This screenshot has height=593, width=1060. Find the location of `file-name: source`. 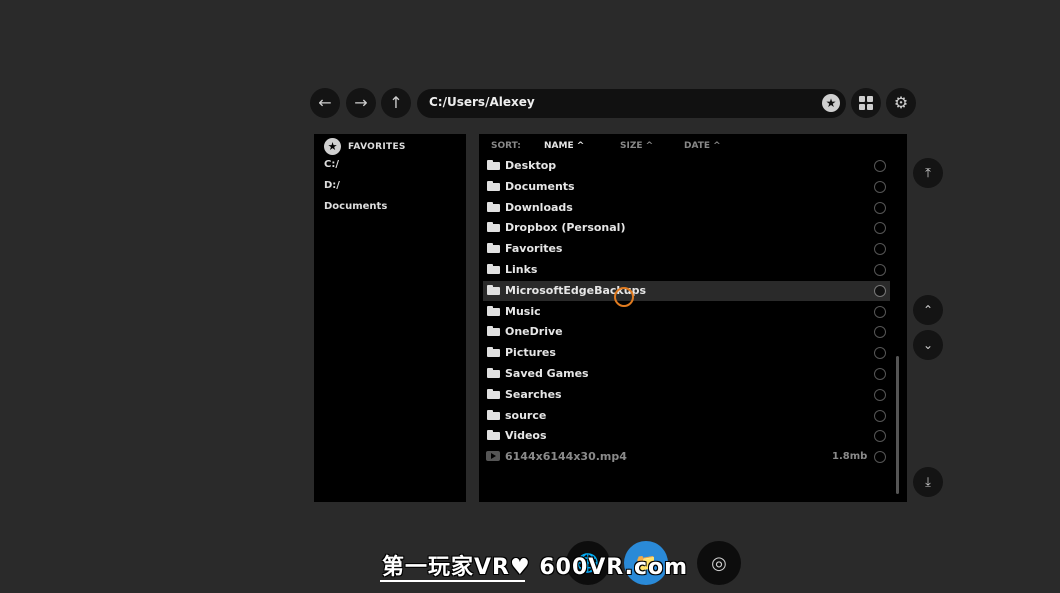

file-name: source is located at coordinates (526, 415).